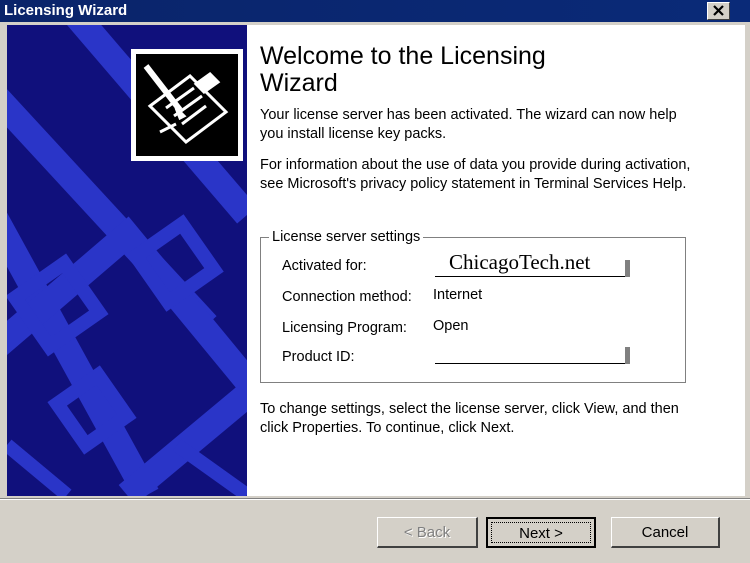 This screenshot has height=563, width=750. I want to click on close-button, so click(718, 11).